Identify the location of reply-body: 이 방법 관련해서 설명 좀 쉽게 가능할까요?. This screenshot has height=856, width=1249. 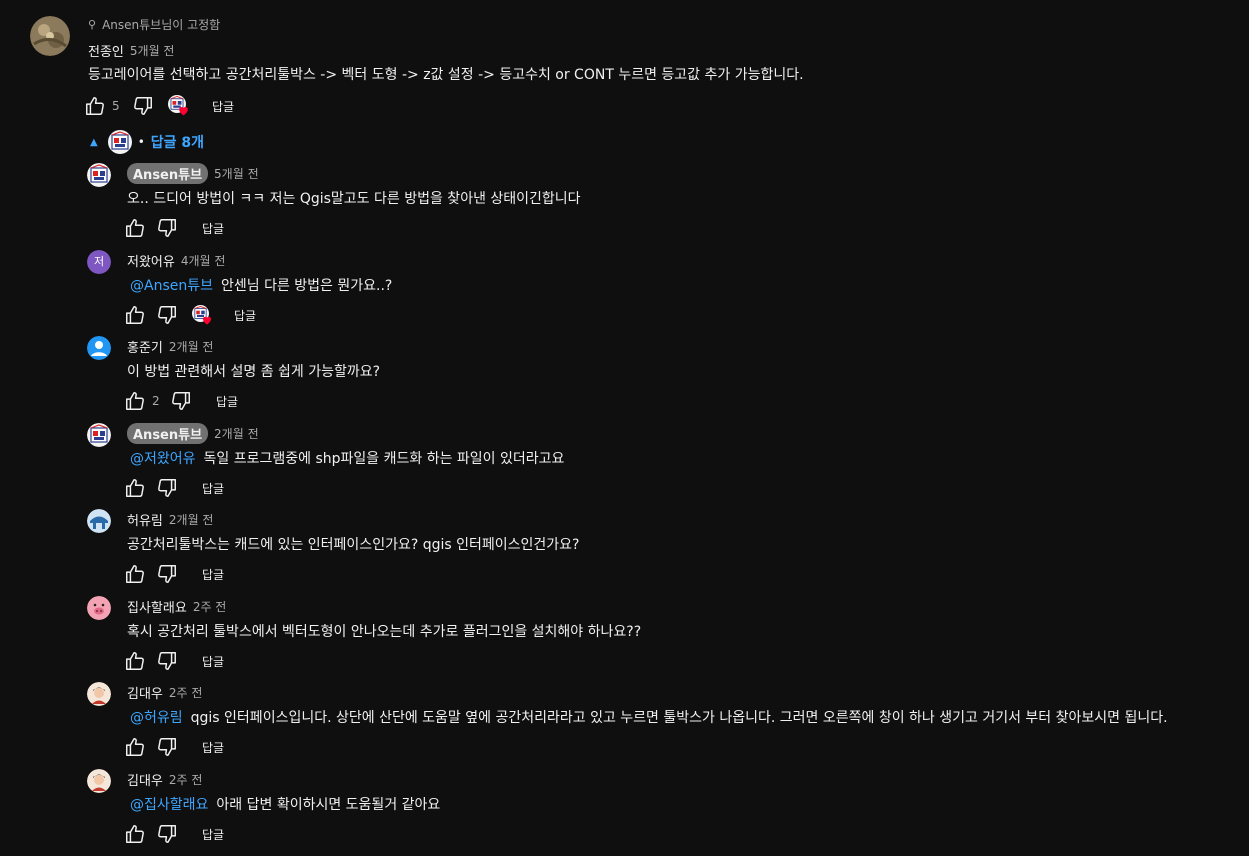
(254, 372).